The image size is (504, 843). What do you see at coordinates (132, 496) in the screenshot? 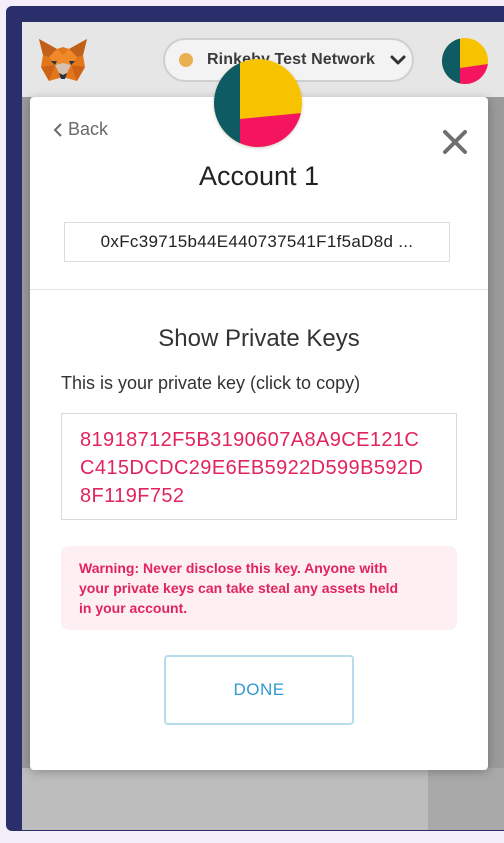
I see `private-key-line: 8F119F752` at bounding box center [132, 496].